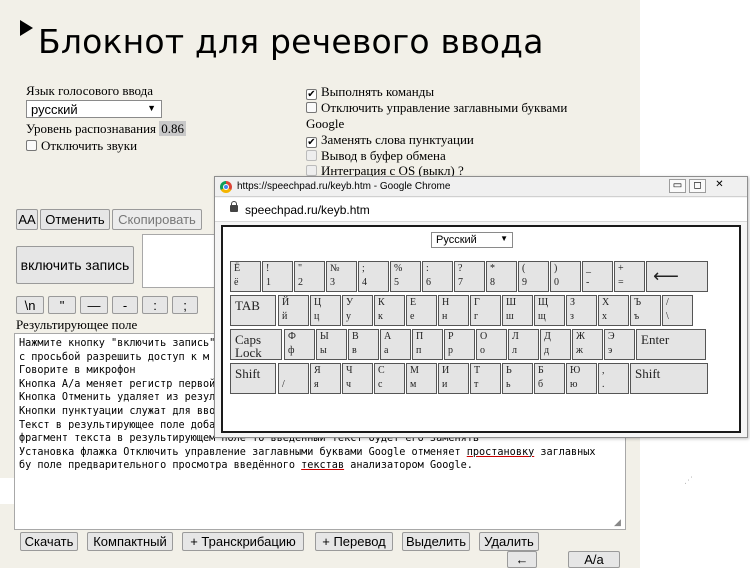 The width and height of the screenshot is (750, 568). Describe the element at coordinates (453, 310) in the screenshot. I see `keyboard-key: Нн` at that location.